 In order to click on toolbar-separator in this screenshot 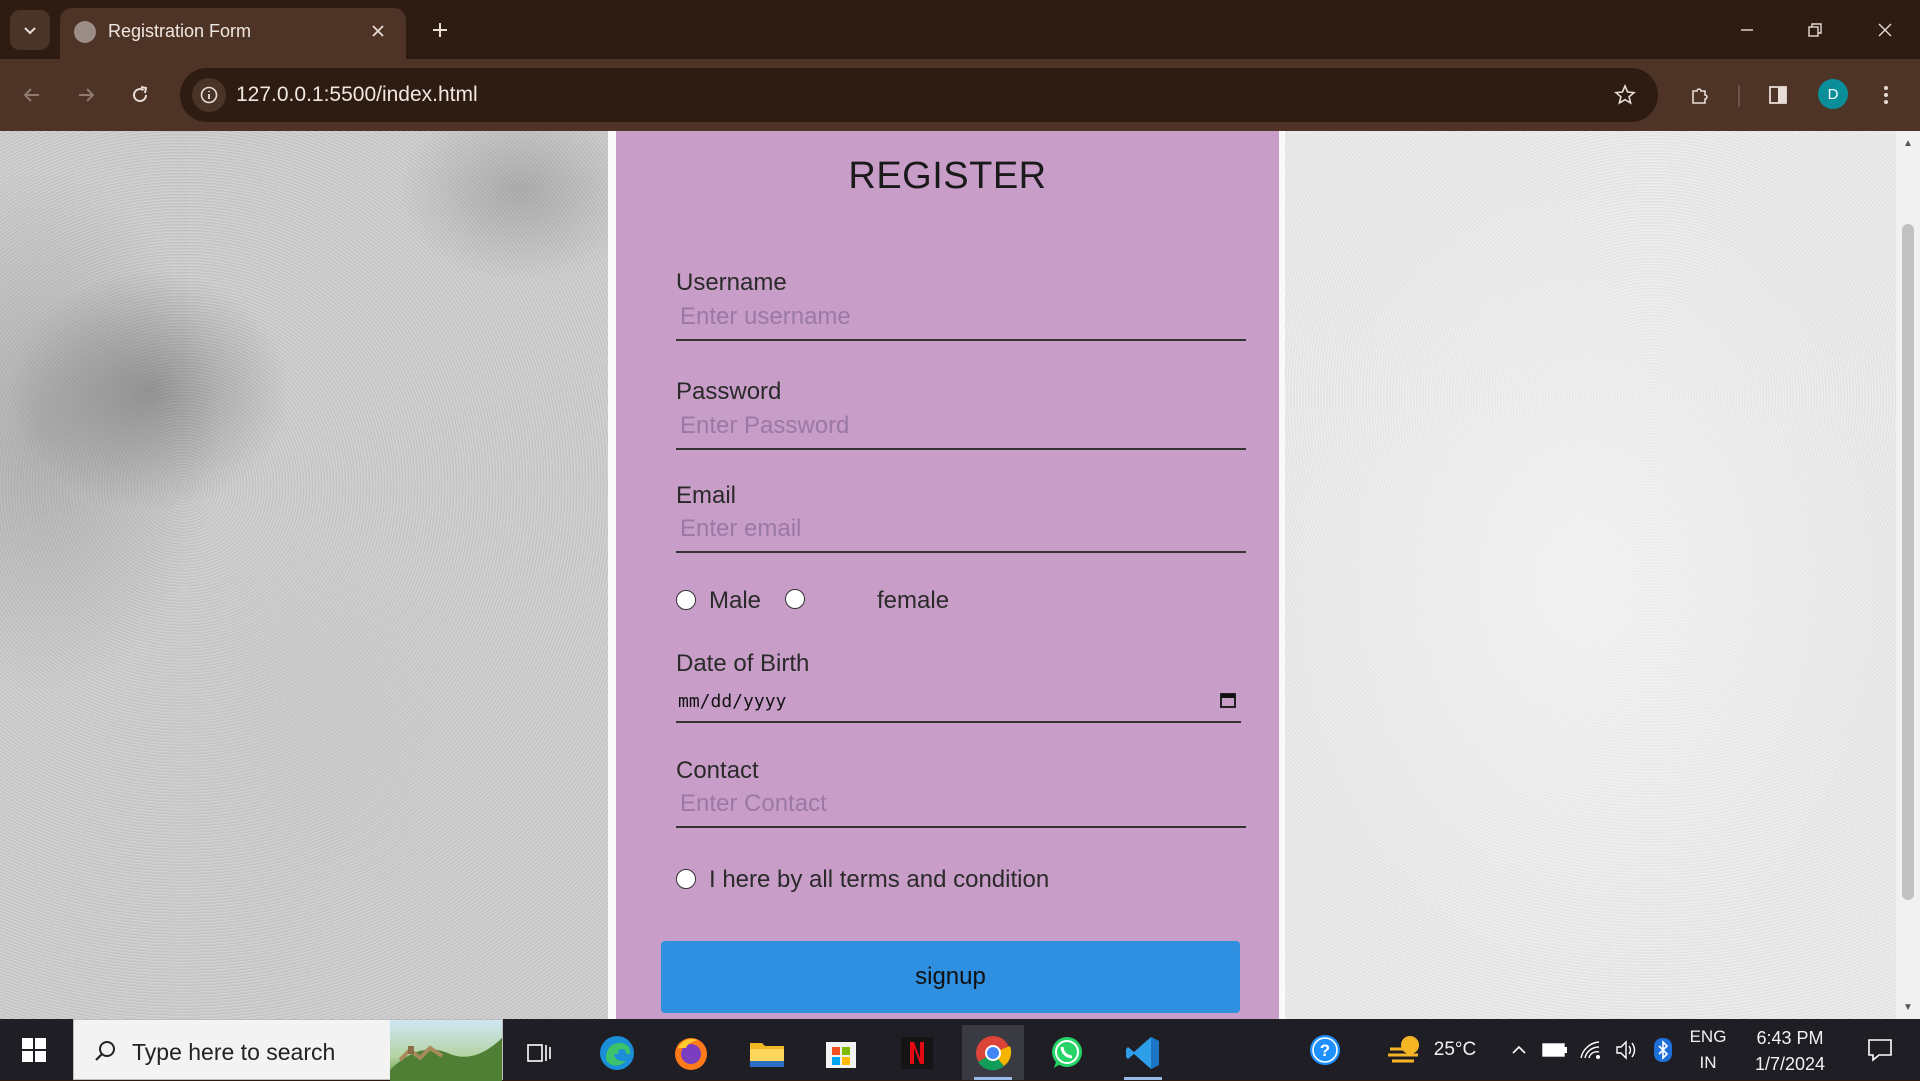, I will do `click(1739, 96)`.